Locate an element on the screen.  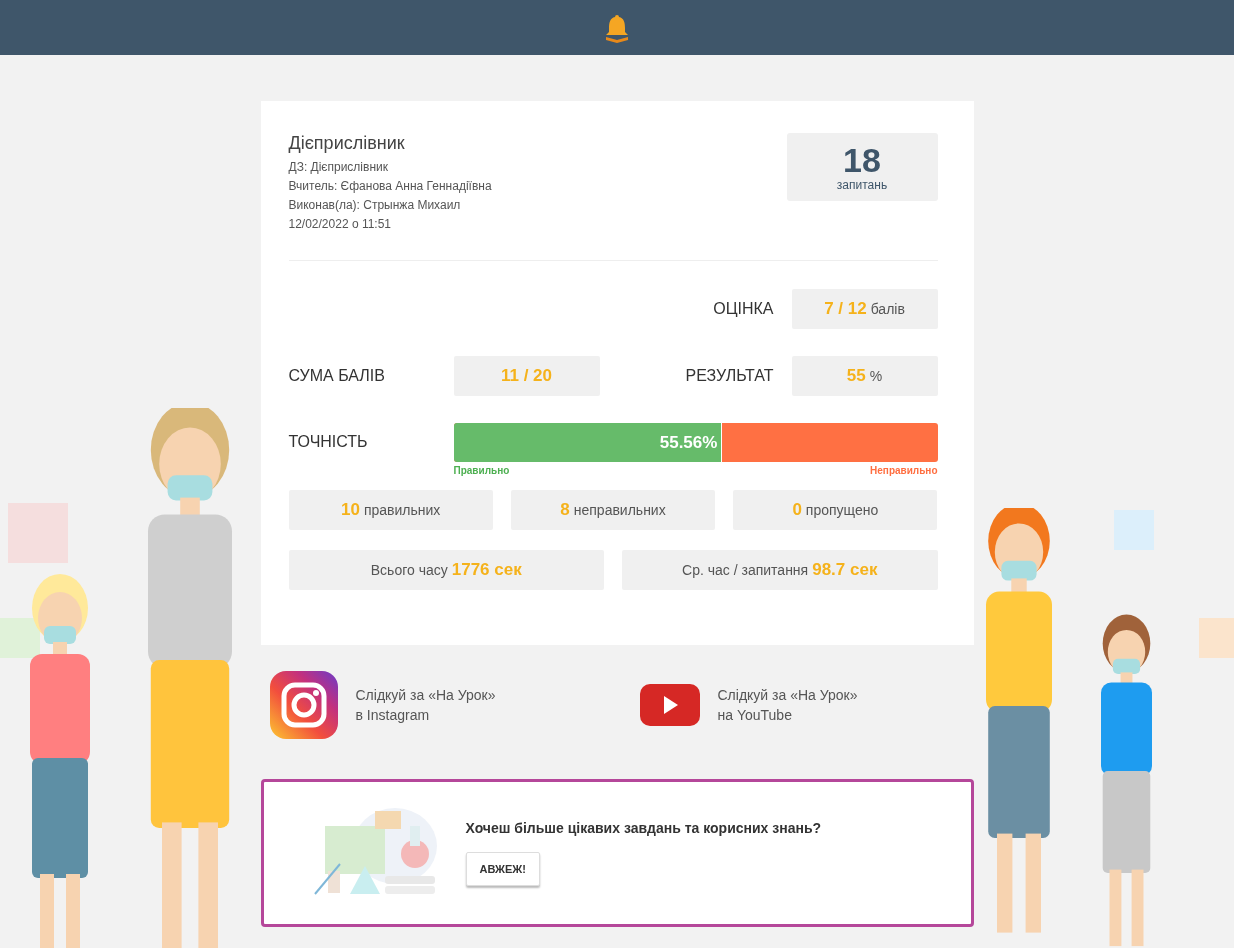
promo-button: АВЖЕЖ! is located at coordinates (502, 869).